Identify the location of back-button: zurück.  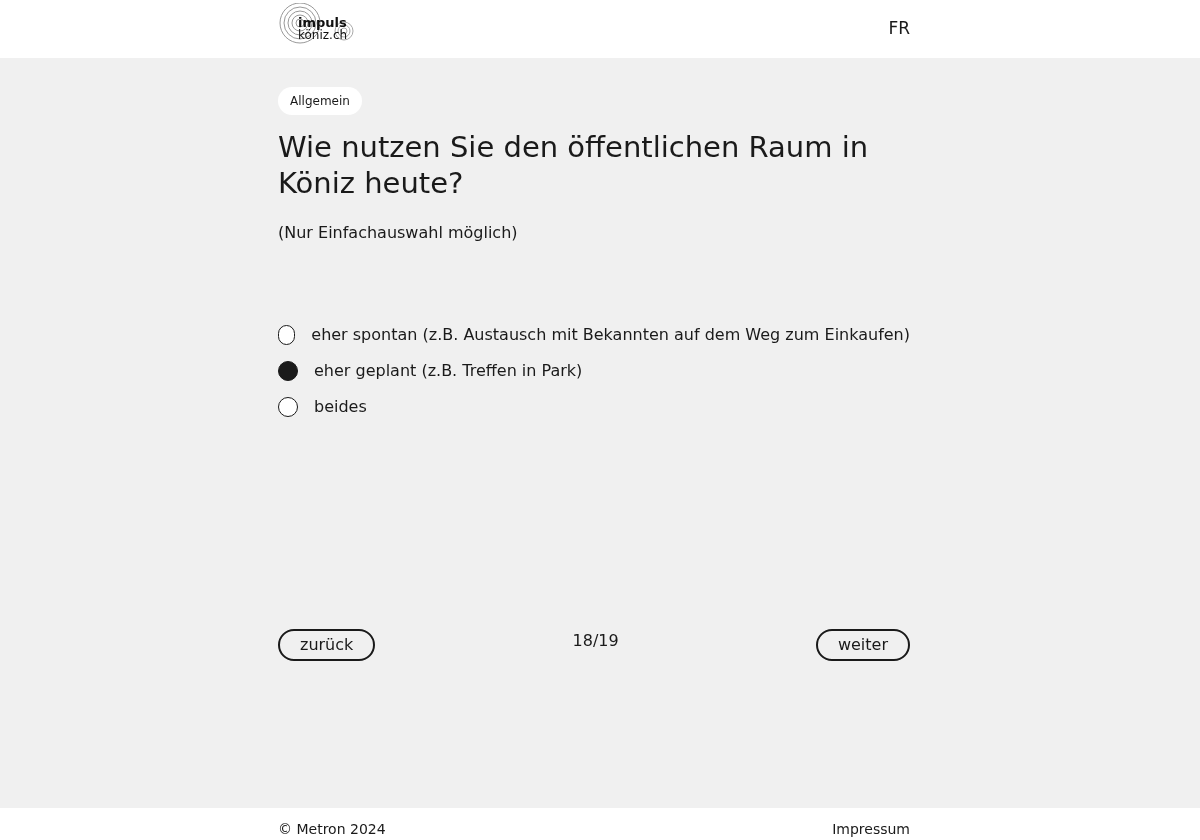
(327, 645).